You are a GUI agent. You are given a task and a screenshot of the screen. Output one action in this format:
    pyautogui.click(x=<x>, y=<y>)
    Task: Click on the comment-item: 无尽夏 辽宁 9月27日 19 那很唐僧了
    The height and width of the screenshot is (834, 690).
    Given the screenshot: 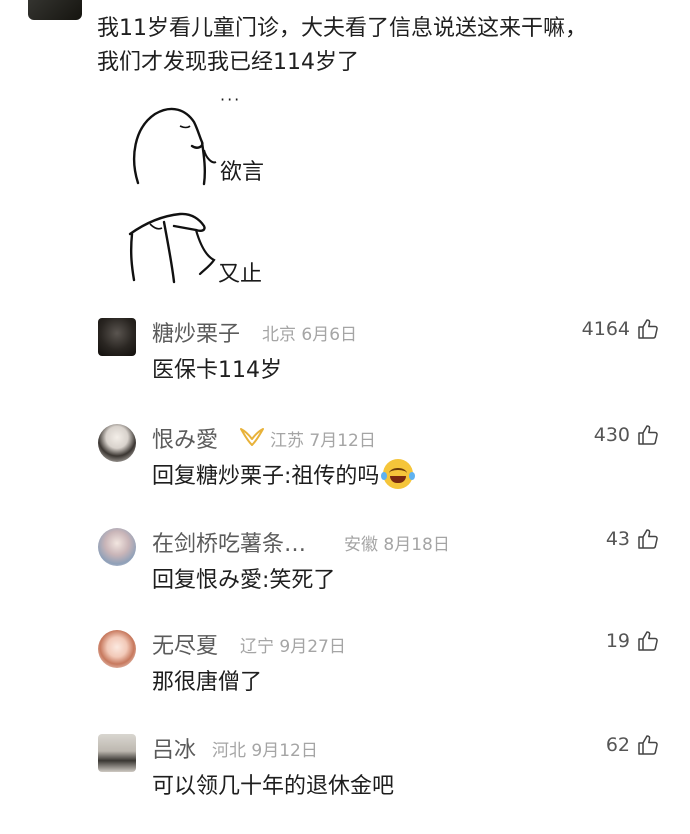 What is the action you would take?
    pyautogui.click(x=345, y=680)
    